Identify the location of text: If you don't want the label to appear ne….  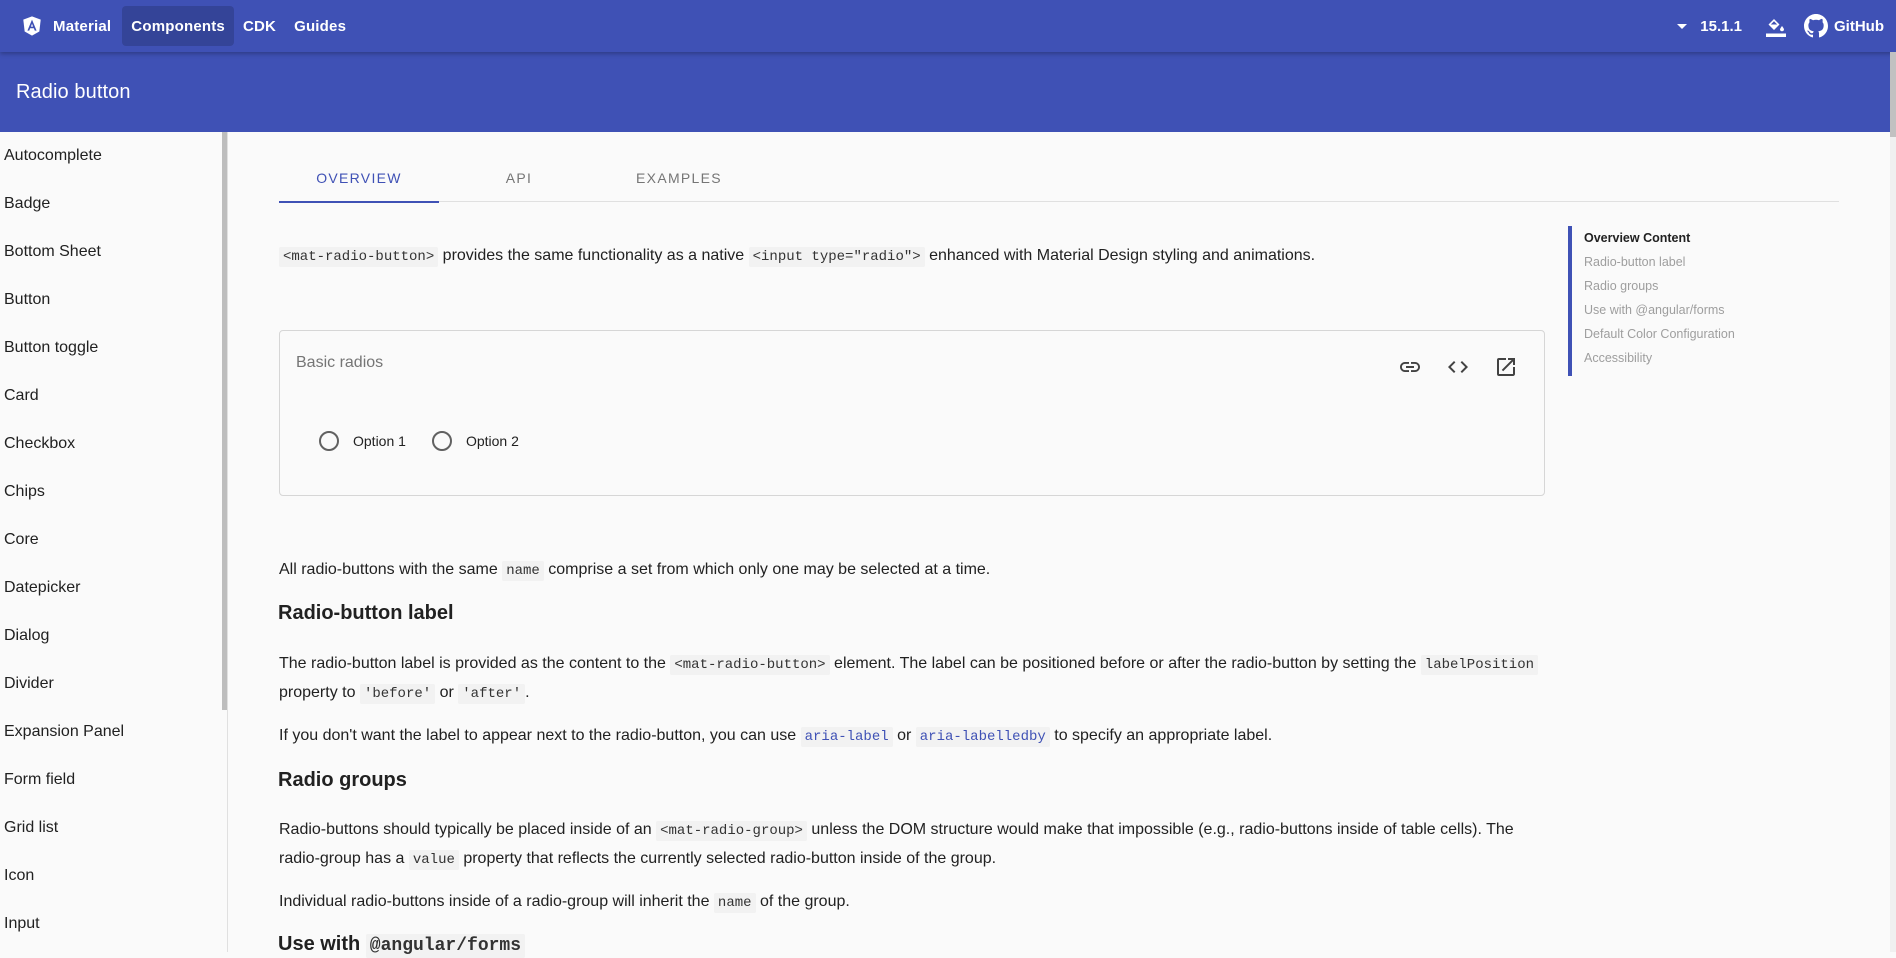
(540, 735).